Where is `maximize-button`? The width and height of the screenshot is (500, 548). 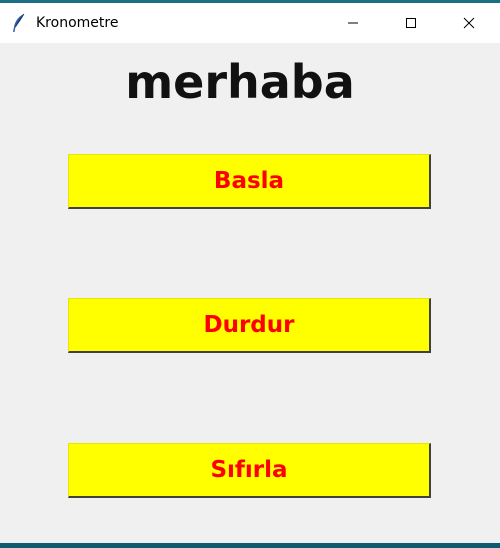 maximize-button is located at coordinates (411, 23).